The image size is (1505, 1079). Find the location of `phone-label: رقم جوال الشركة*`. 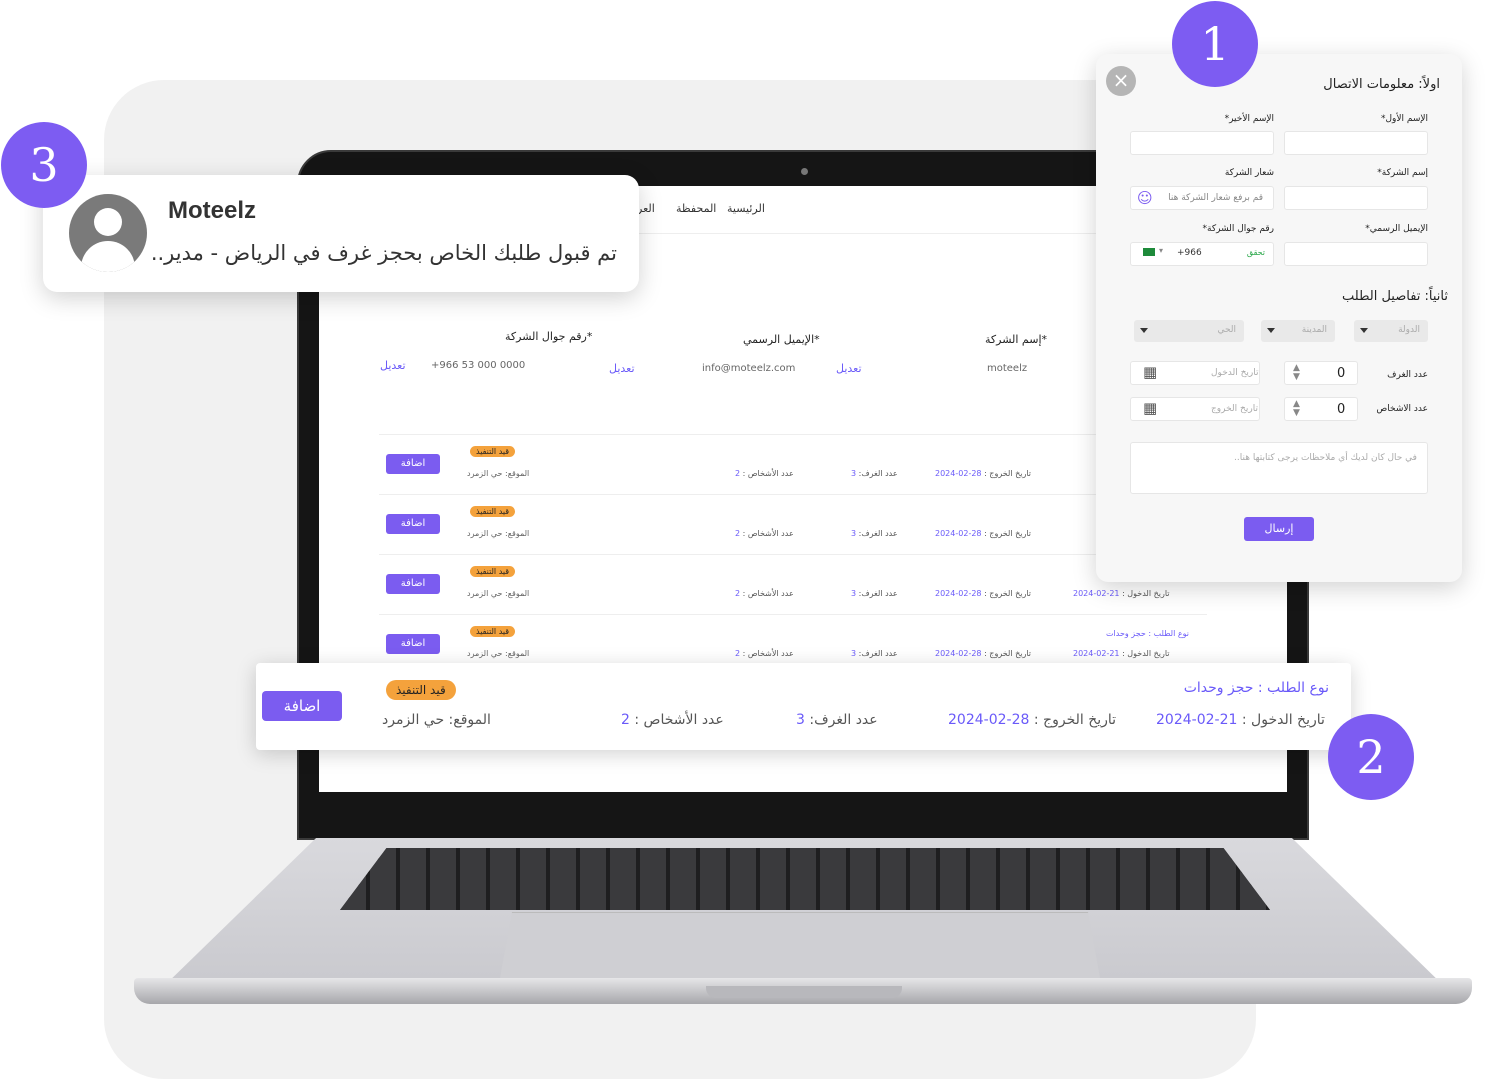

phone-label: رقم جوال الشركة* is located at coordinates (1238, 229).